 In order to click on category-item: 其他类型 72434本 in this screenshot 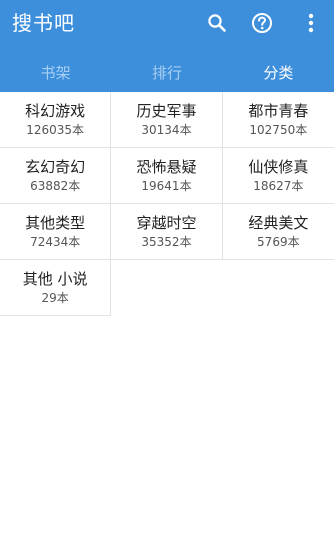, I will do `click(56, 232)`.